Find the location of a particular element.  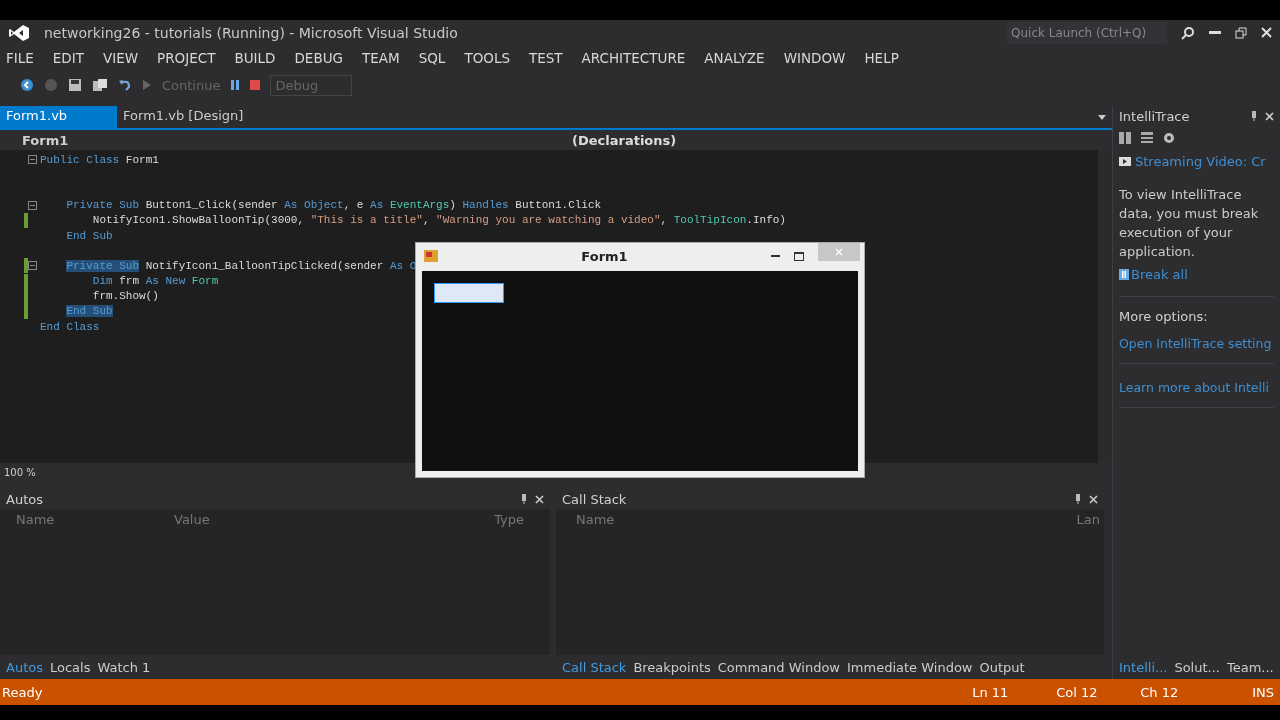

char-number: Ch 12 is located at coordinates (1160, 692).